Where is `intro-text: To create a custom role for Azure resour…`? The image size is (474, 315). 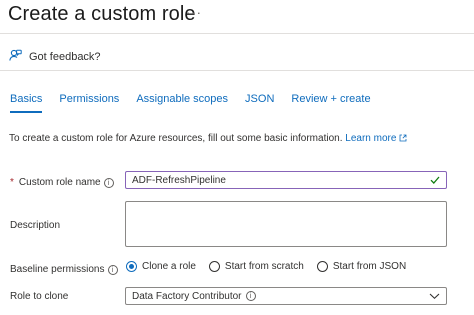 intro-text: To create a custom role for Azure resour… is located at coordinates (208, 138).